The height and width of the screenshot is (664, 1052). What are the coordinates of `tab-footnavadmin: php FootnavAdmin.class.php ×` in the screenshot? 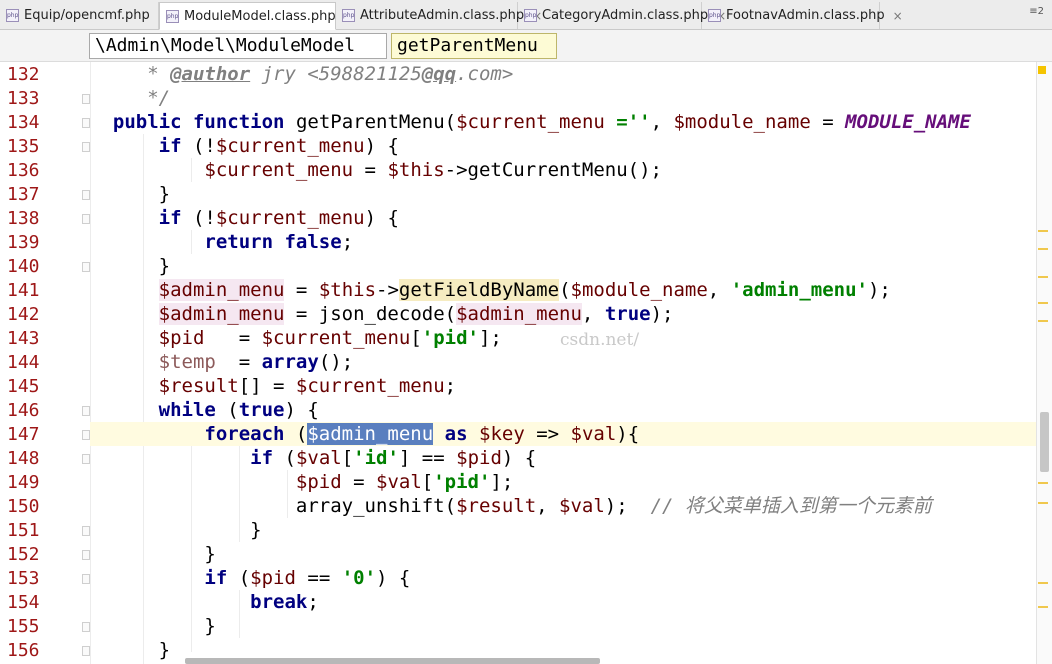 It's located at (802, 15).